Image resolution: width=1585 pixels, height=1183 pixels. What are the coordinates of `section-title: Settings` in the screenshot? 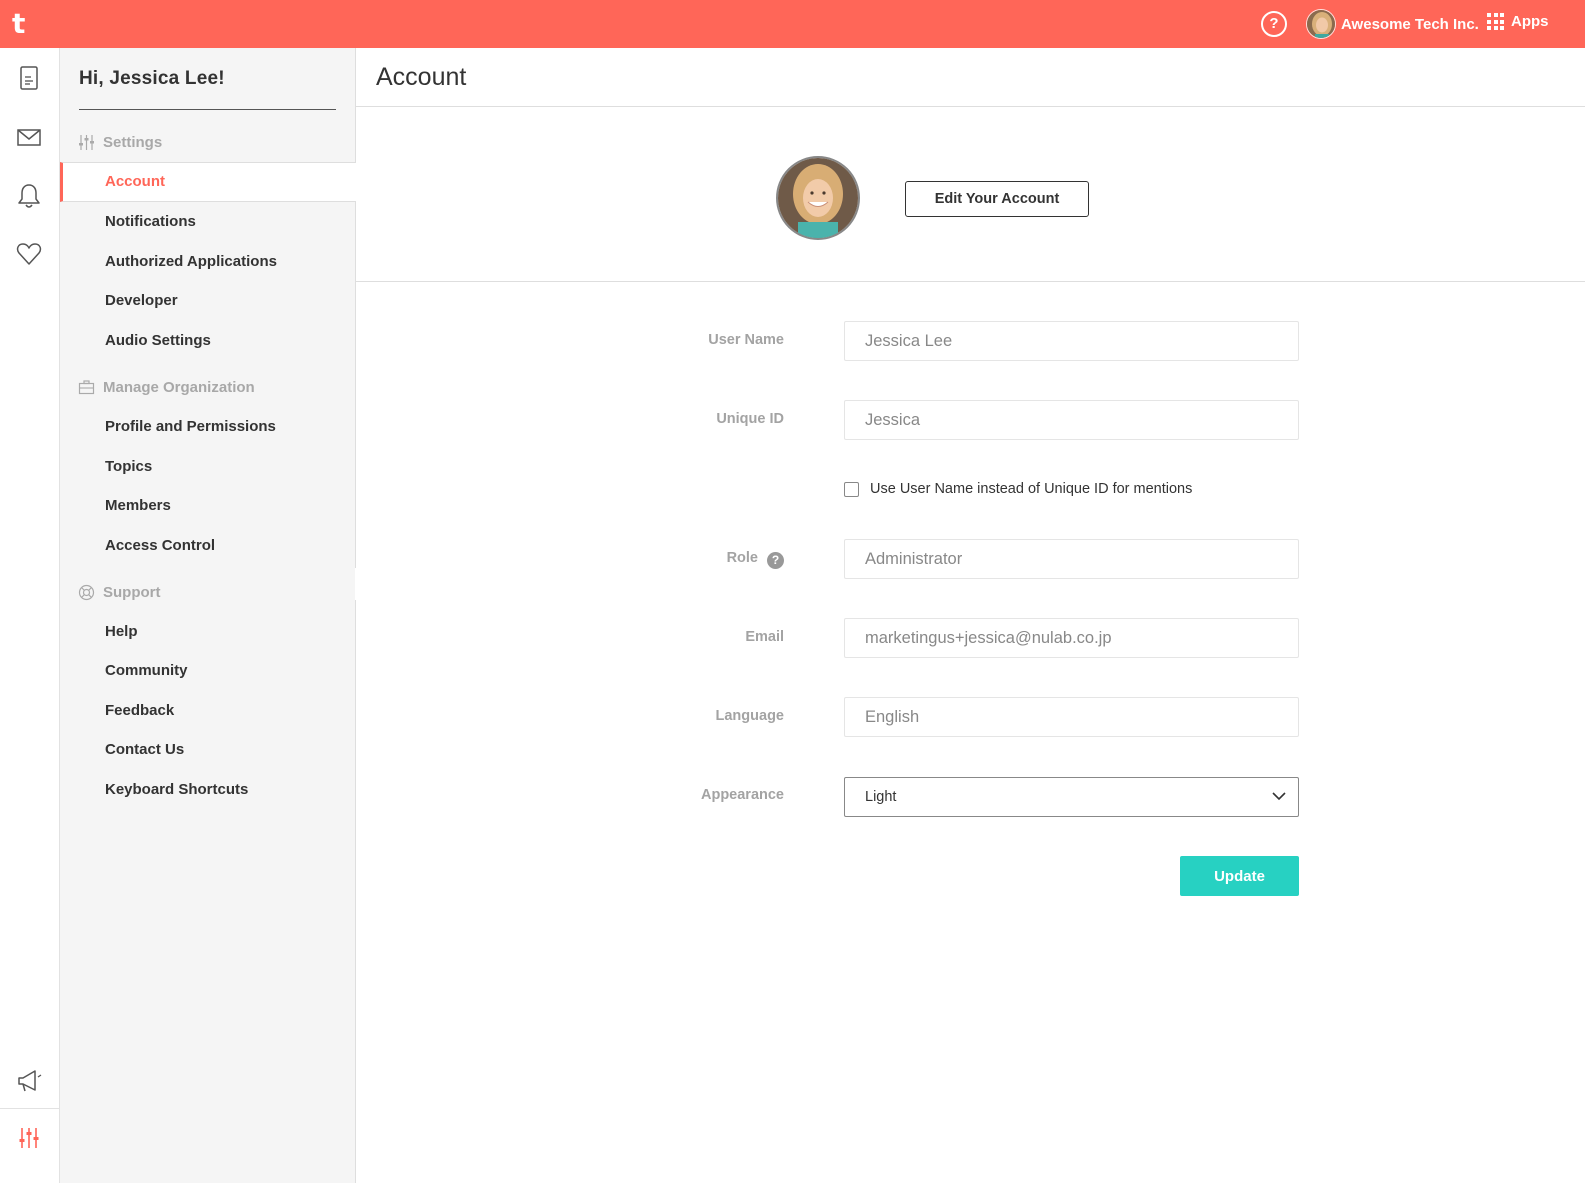 It's located at (133, 142).